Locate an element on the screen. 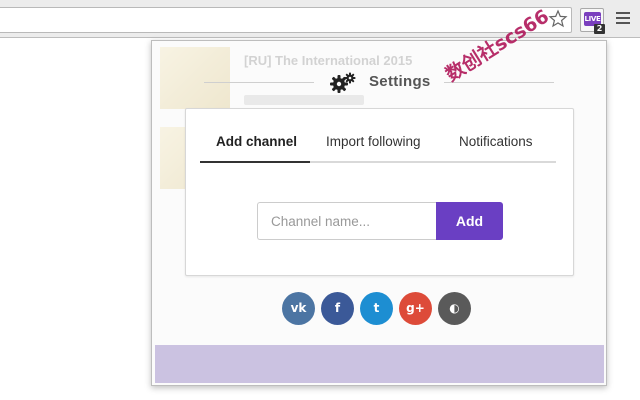 The image size is (640, 400). tab-add-channel: Add channel is located at coordinates (256, 141).